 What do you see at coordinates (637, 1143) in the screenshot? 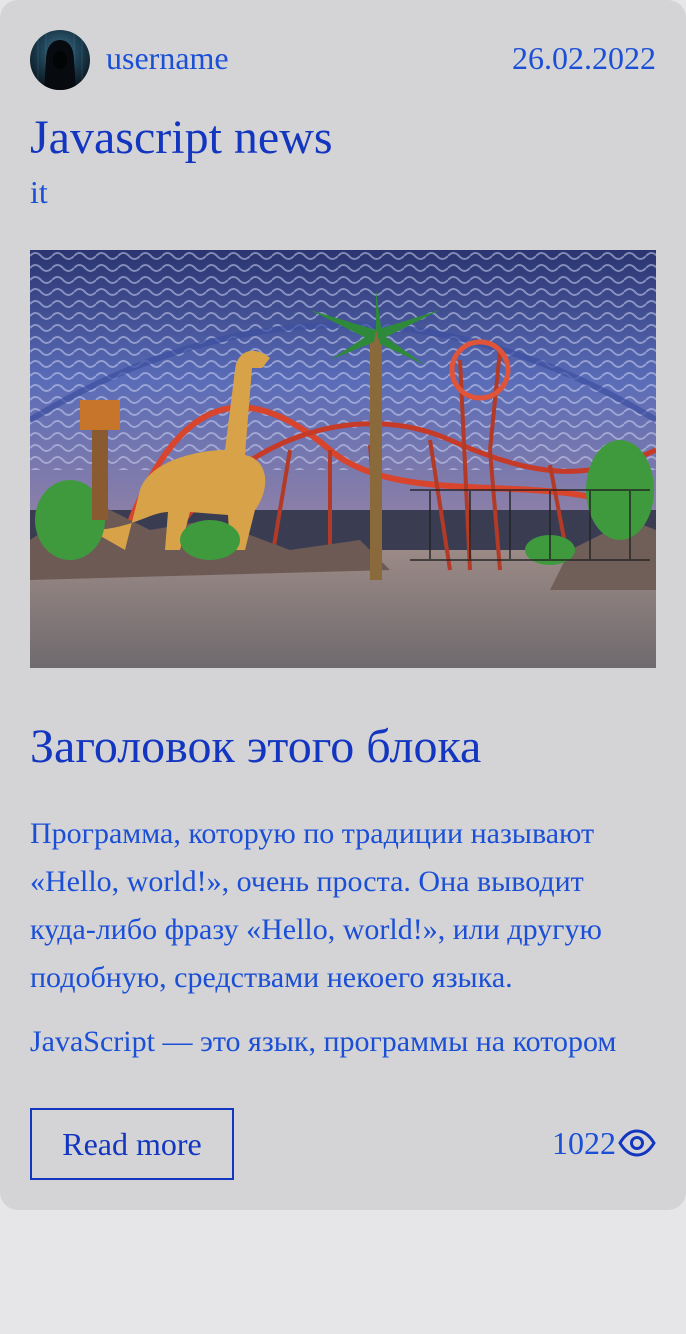
I see `eye-icon` at bounding box center [637, 1143].